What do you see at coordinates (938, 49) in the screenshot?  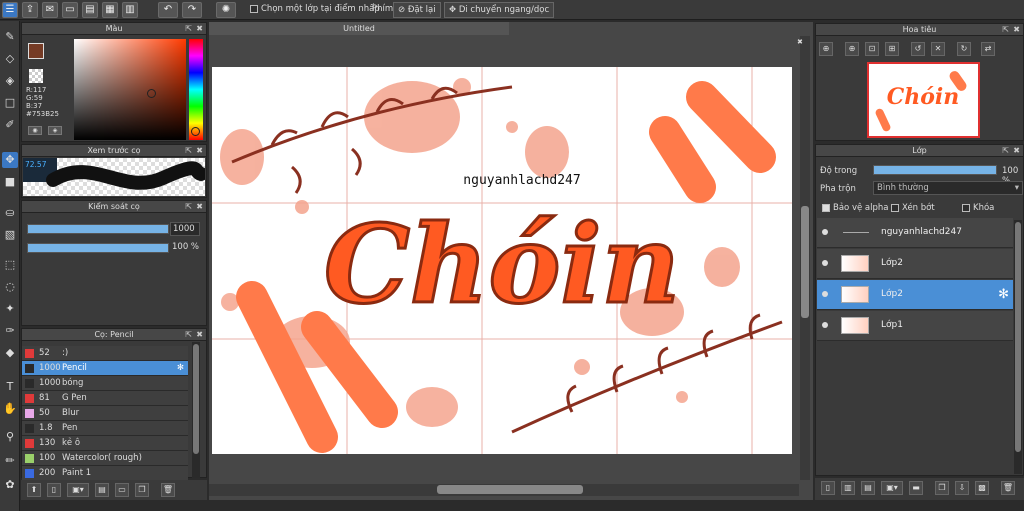 I see `reset-rotate-icon: ✕` at bounding box center [938, 49].